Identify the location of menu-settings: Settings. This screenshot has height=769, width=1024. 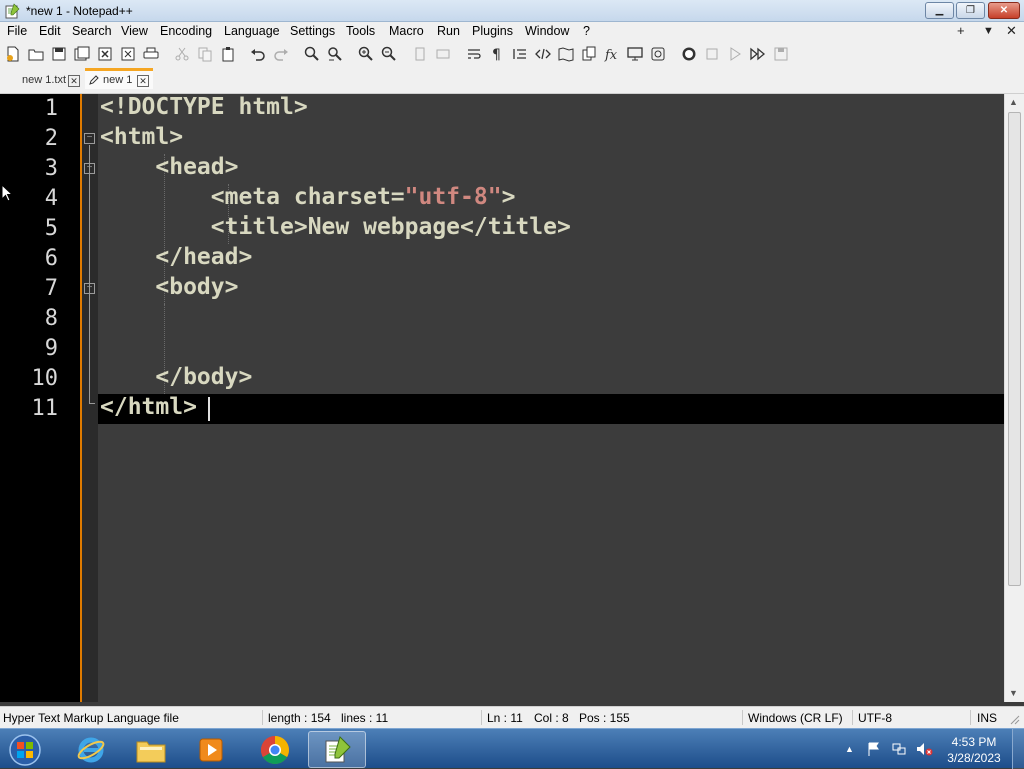
(312, 31).